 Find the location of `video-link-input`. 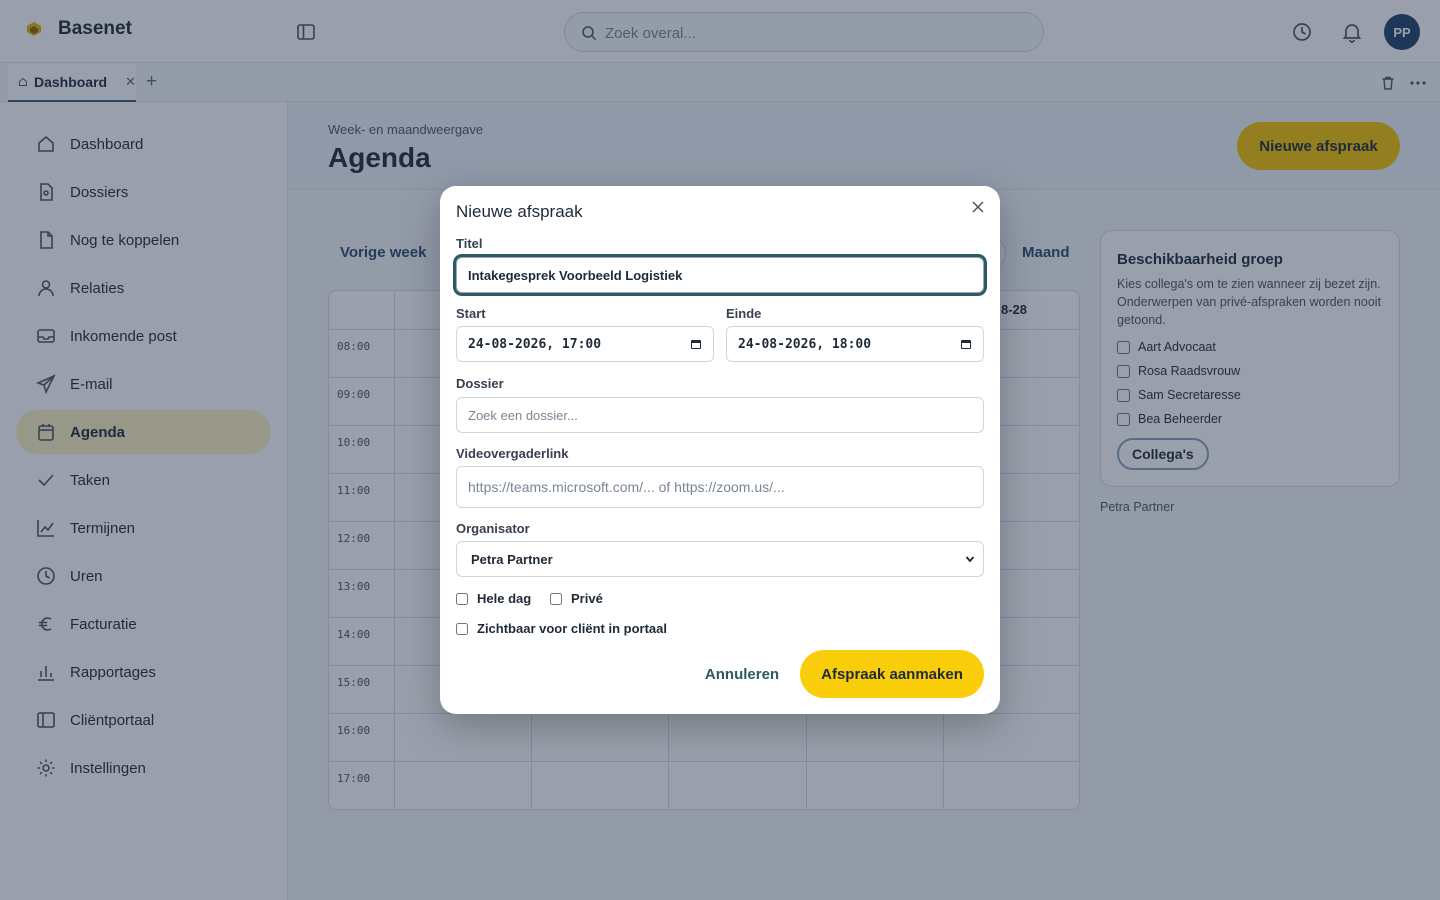

video-link-input is located at coordinates (720, 487).